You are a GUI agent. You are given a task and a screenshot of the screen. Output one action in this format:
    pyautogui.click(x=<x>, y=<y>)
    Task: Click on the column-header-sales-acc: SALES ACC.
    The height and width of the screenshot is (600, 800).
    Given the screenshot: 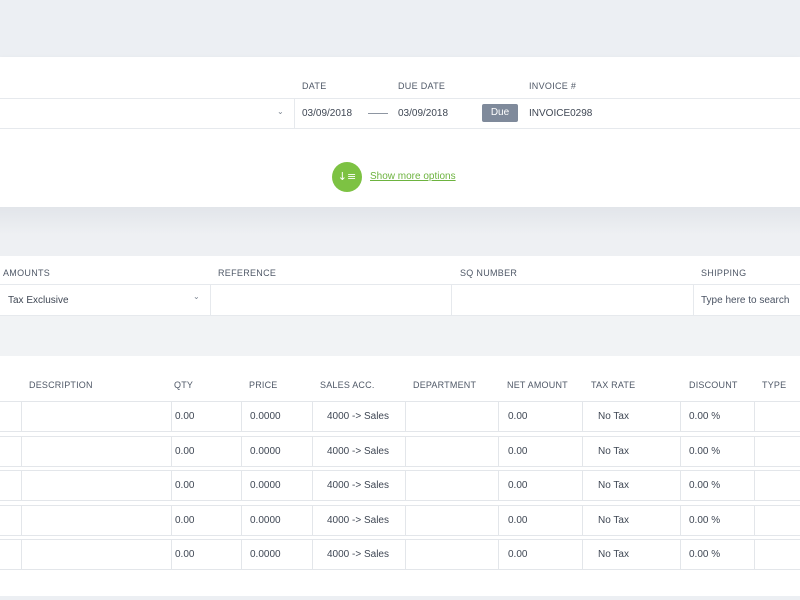 What is the action you would take?
    pyautogui.click(x=347, y=385)
    